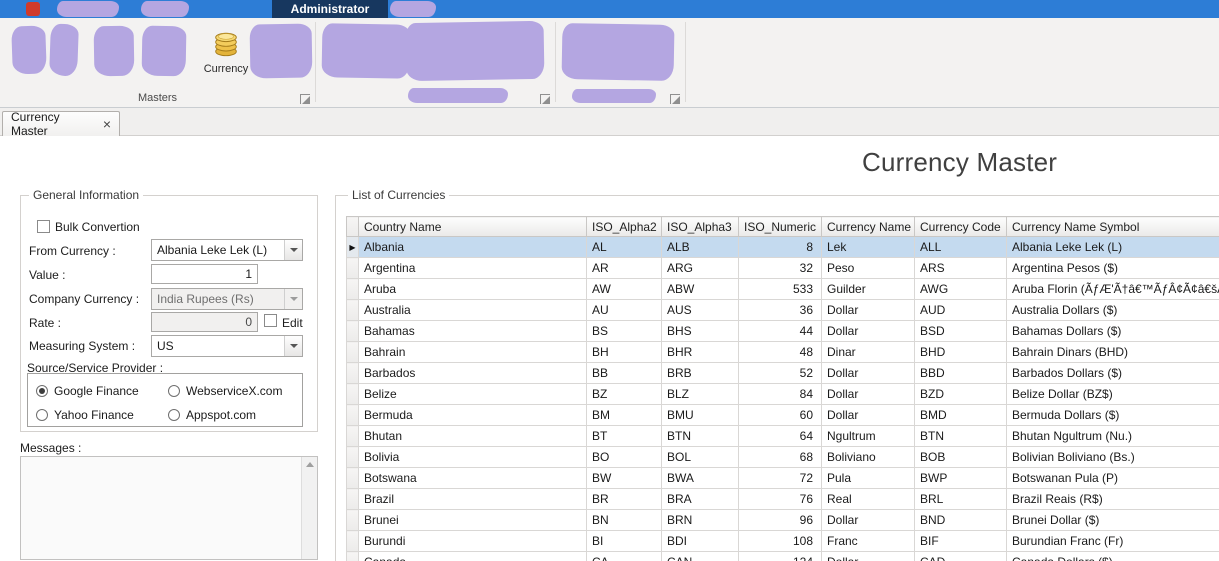 This screenshot has width=1219, height=561. What do you see at coordinates (472, 373) in the screenshot?
I see `cell: Barbados` at bounding box center [472, 373].